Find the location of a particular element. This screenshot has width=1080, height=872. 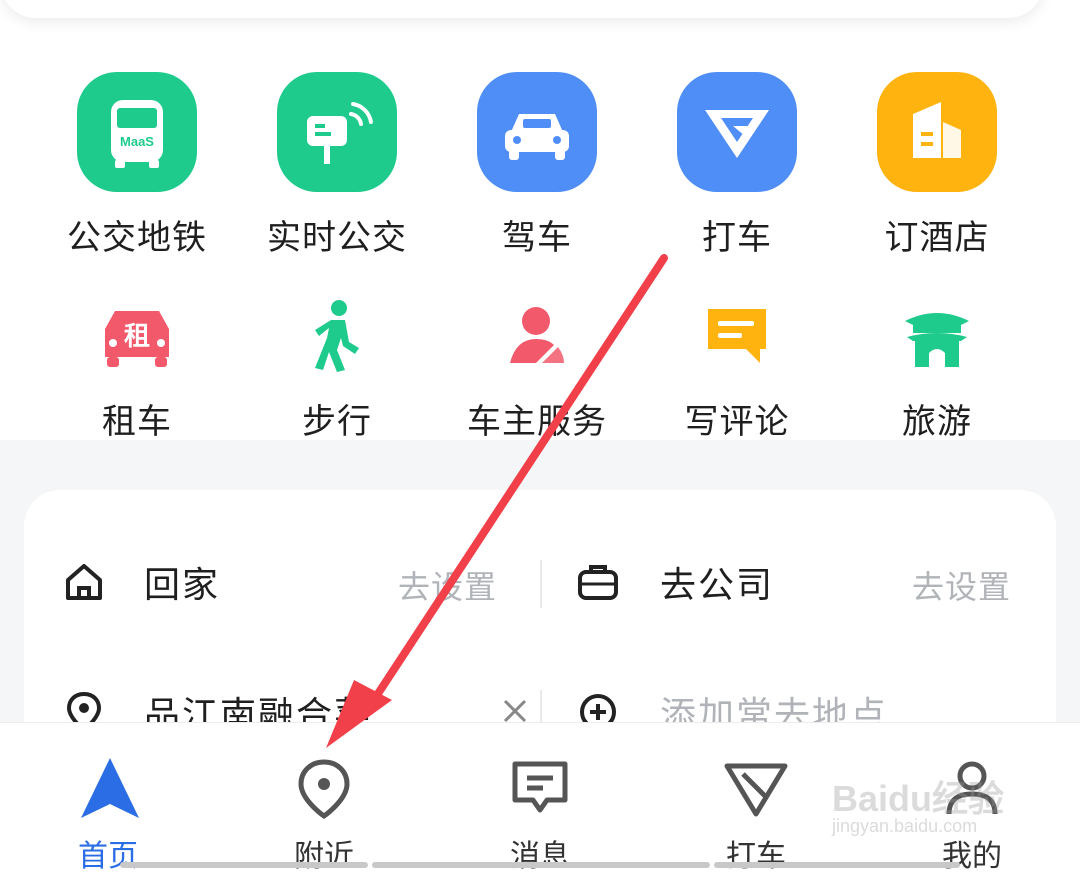

fav-home-setup: 去设置 is located at coordinates (447, 585).